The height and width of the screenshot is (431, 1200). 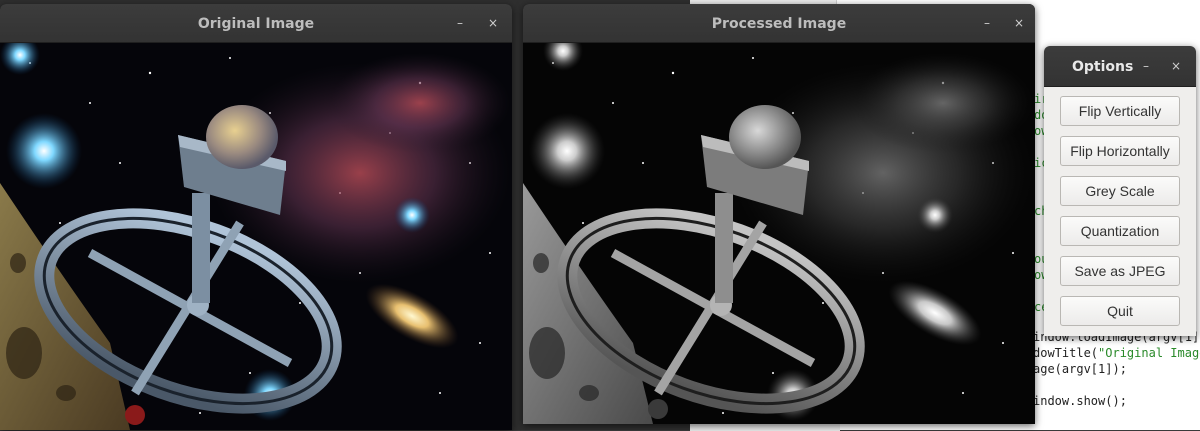 I want to click on original-titlebar: Original Image – ×, so click(x=256, y=23).